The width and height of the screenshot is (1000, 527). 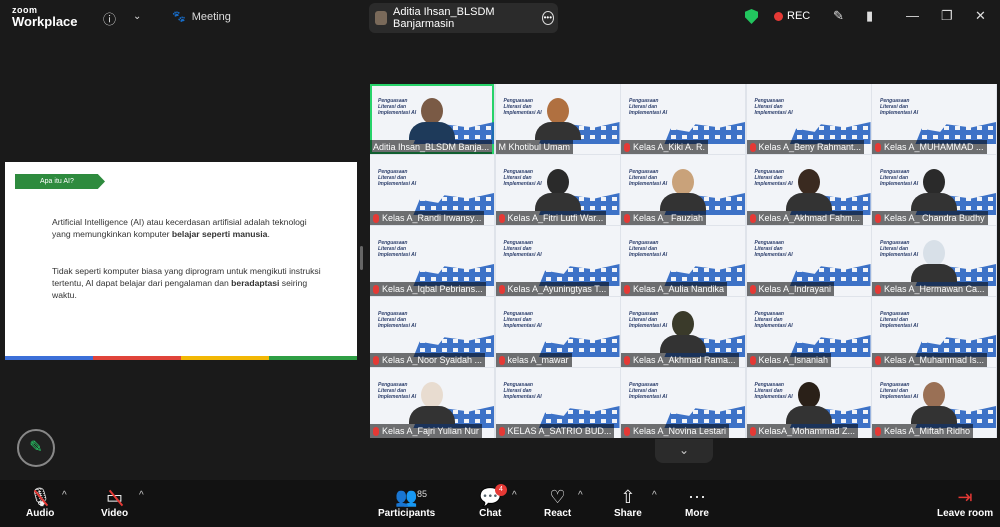 I want to click on chat-options-caret-icon: ^, so click(x=514, y=495).